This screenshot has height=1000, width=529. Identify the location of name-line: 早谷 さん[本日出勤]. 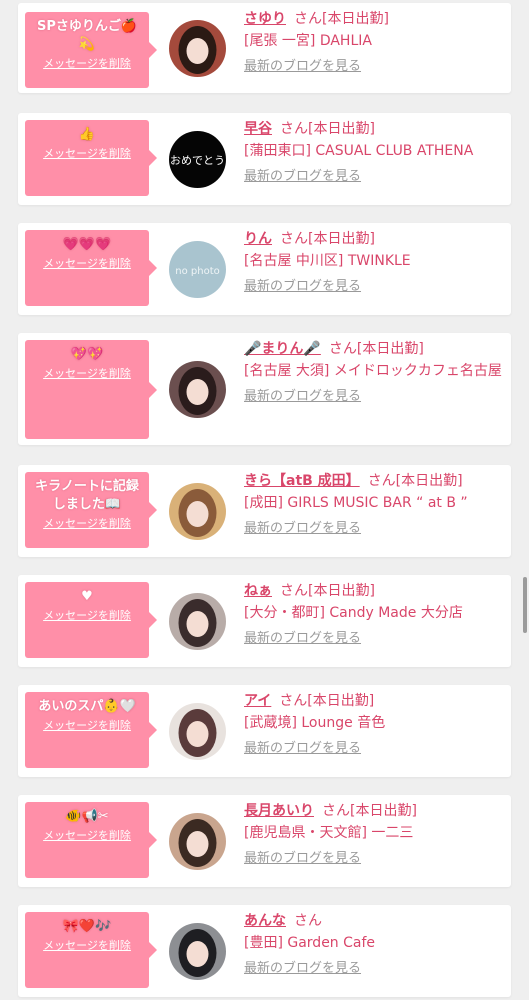
(373, 129).